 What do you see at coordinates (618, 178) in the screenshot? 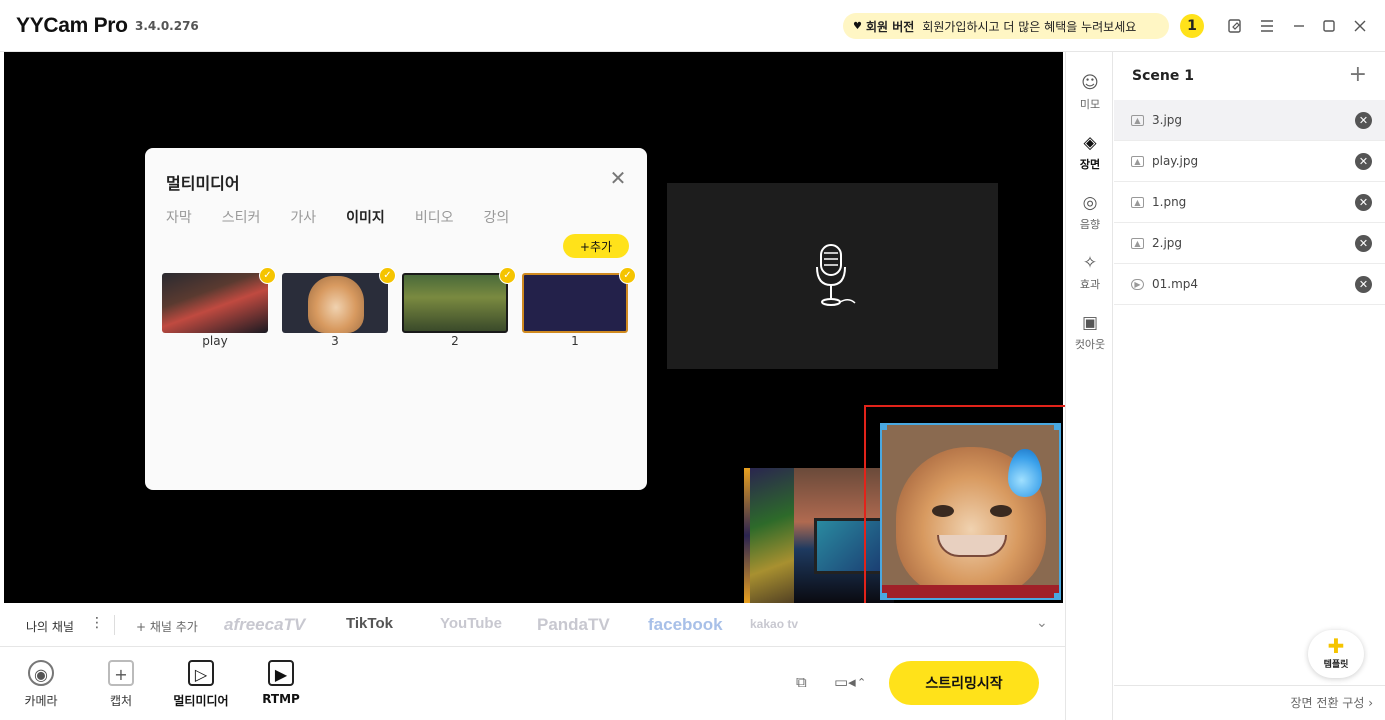
I see `dialog-close-icon: ✕` at bounding box center [618, 178].